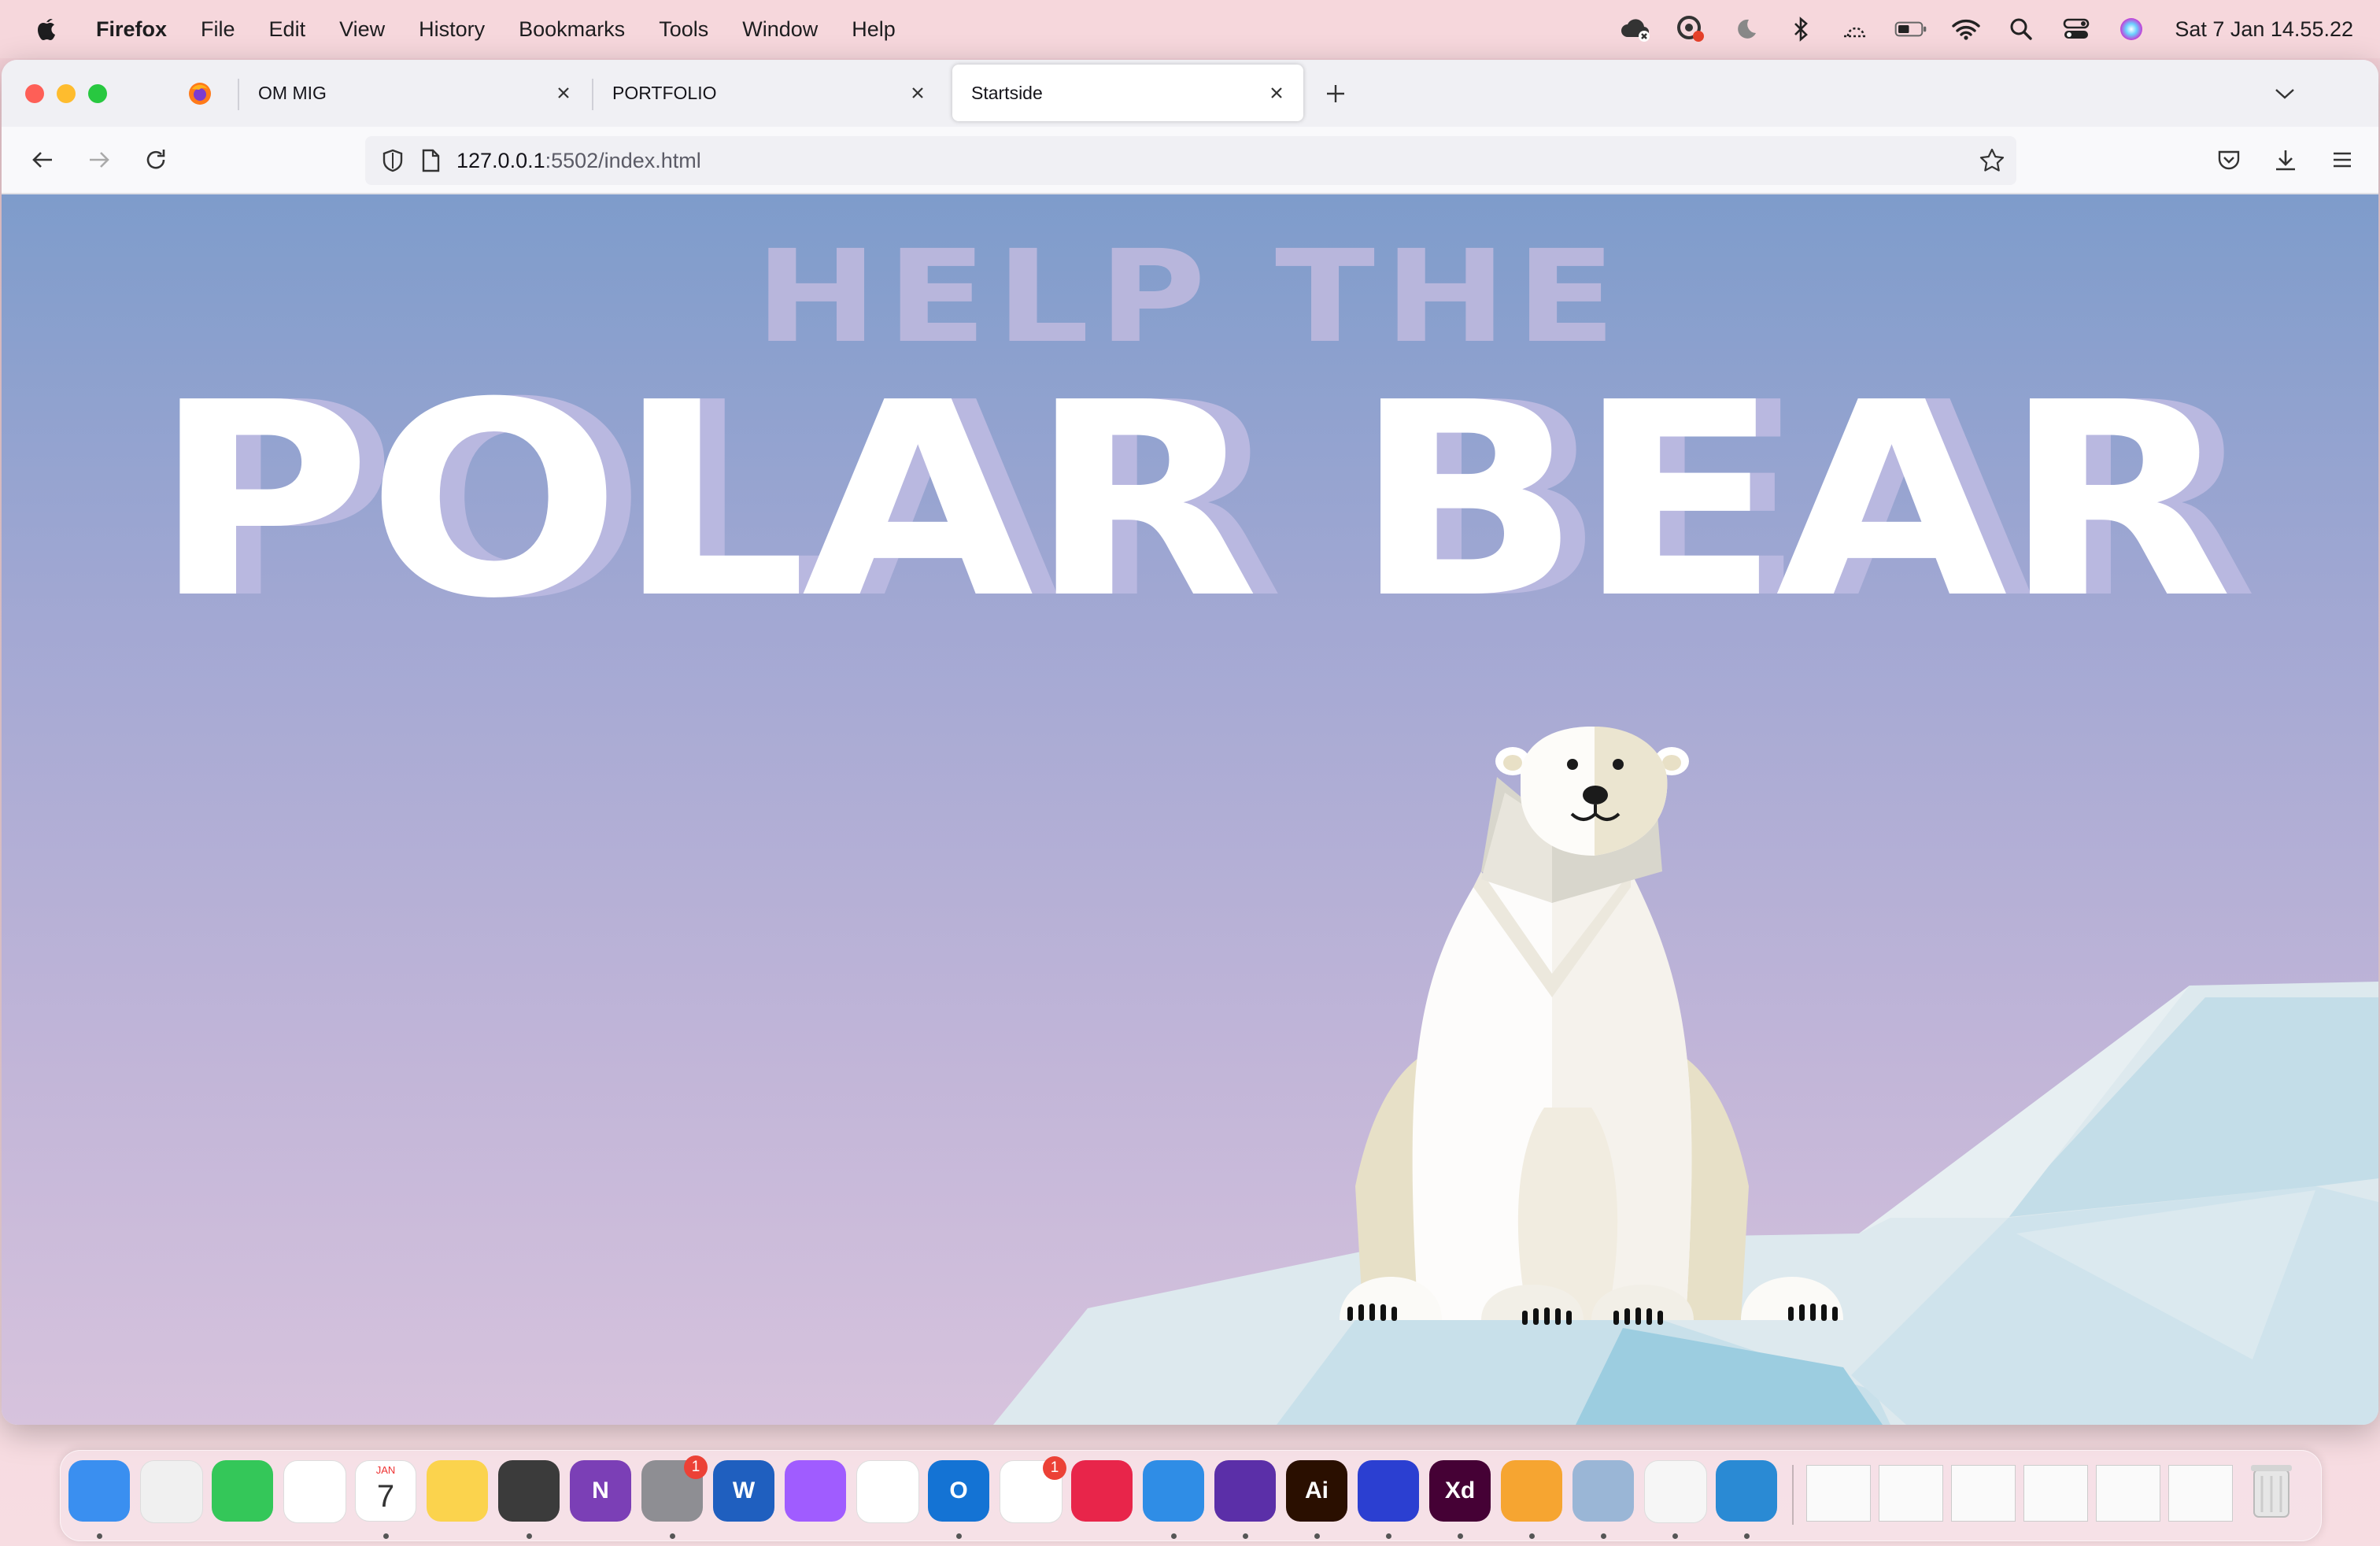 This screenshot has height=1546, width=2380. Describe the element at coordinates (768, 93) in the screenshot. I see `tab-portfolio: PORTFOLIO` at that location.